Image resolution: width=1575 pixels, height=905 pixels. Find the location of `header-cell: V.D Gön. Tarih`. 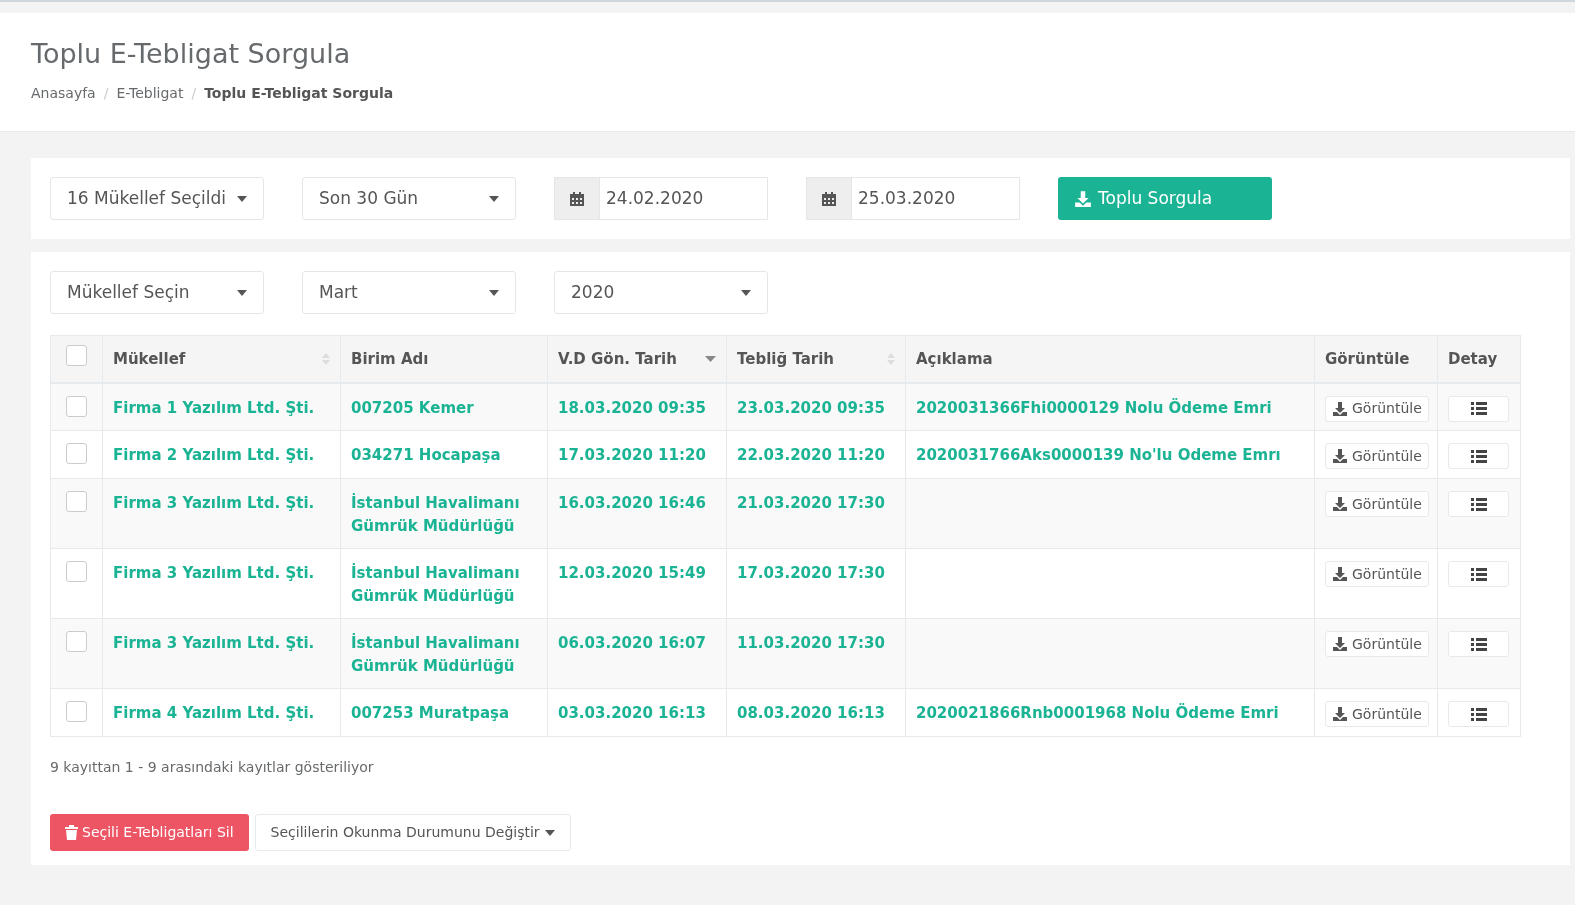

header-cell: V.D Gön. Tarih is located at coordinates (637, 359).